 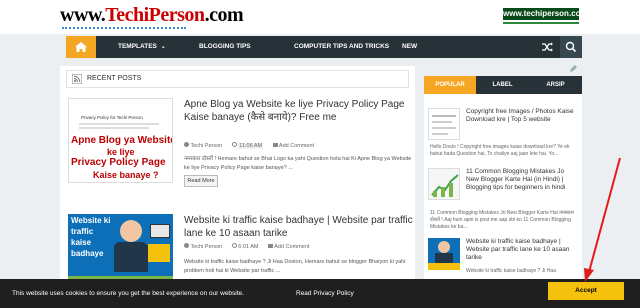 I want to click on tab-label: LABEL, so click(x=502, y=85).